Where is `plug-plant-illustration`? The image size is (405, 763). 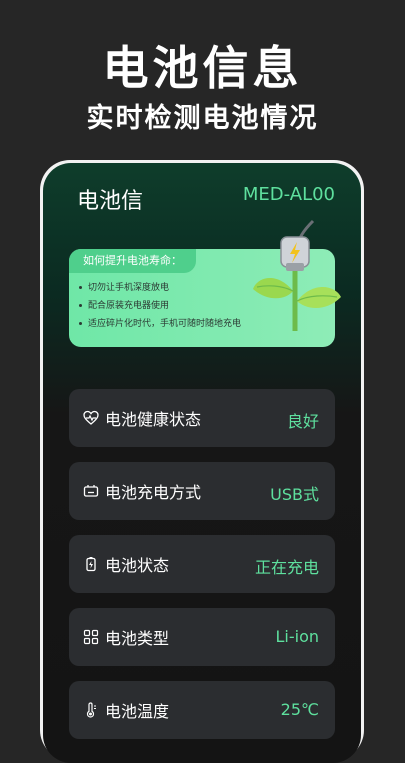 plug-plant-illustration is located at coordinates (297, 275).